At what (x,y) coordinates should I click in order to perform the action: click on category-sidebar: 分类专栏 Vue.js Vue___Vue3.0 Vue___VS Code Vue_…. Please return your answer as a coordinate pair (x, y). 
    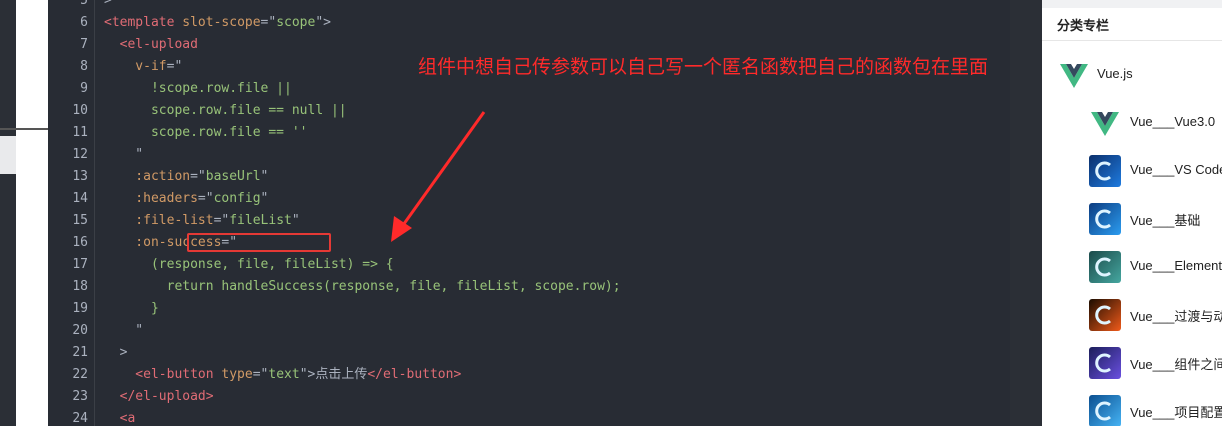
    Looking at the image, I should click on (1132, 213).